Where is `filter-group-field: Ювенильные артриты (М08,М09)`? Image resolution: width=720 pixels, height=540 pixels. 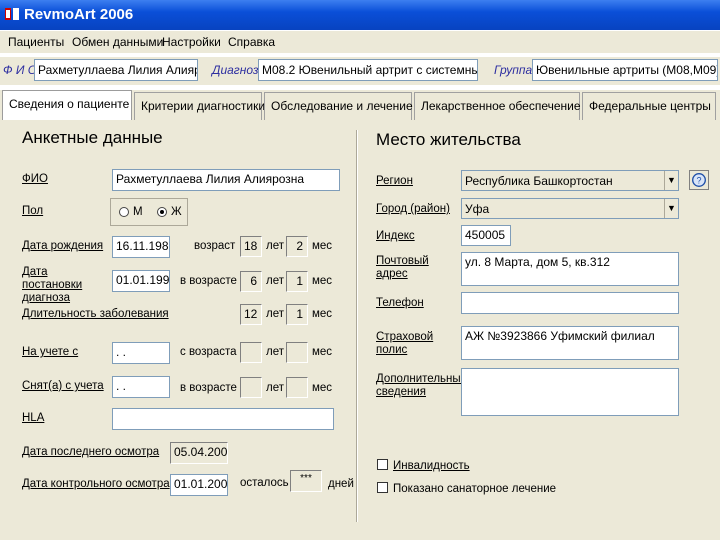 filter-group-field: Ювенильные артриты (М08,М09) is located at coordinates (625, 70).